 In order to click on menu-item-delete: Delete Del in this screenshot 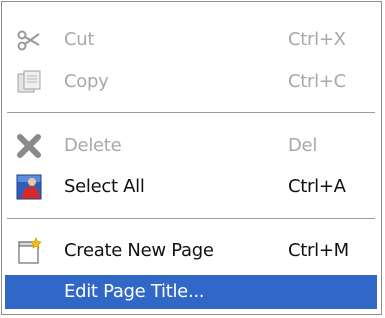, I will do `click(191, 146)`.